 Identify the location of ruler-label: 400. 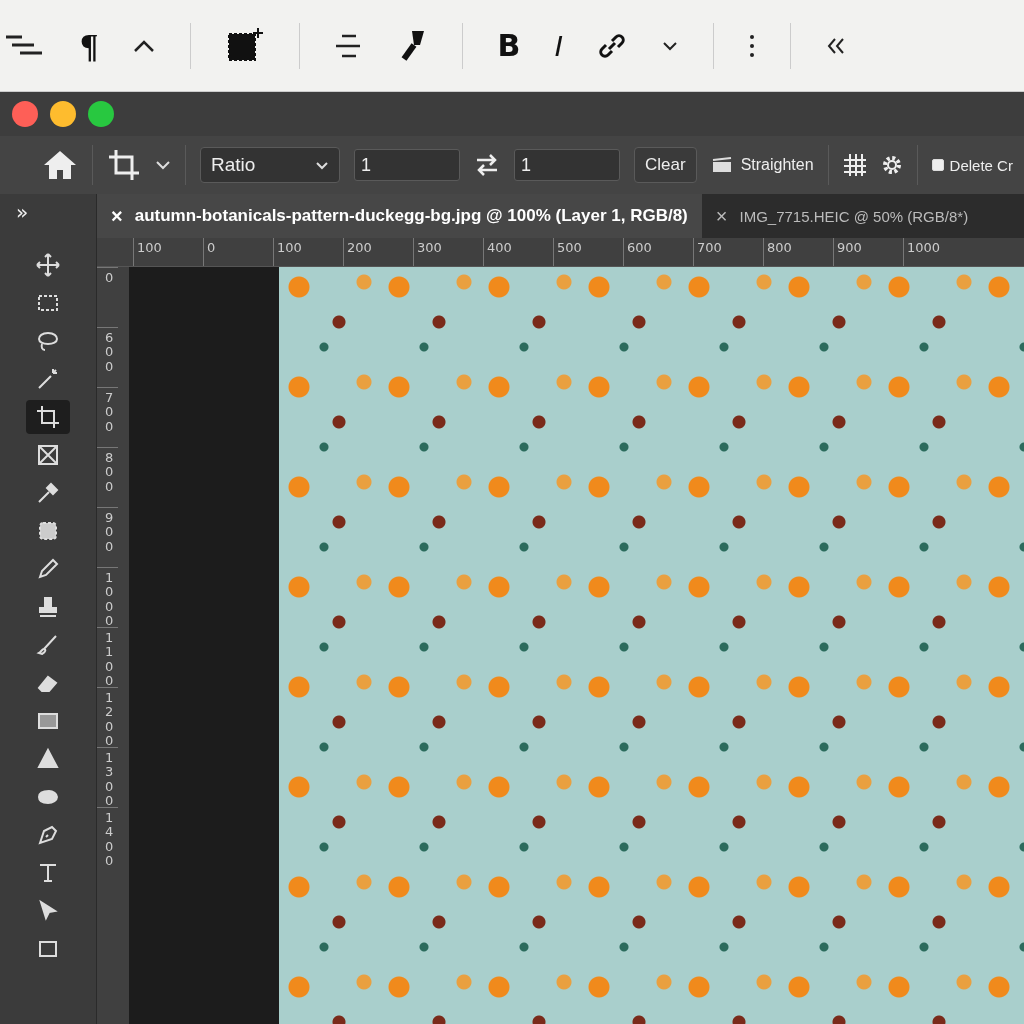
(518, 252).